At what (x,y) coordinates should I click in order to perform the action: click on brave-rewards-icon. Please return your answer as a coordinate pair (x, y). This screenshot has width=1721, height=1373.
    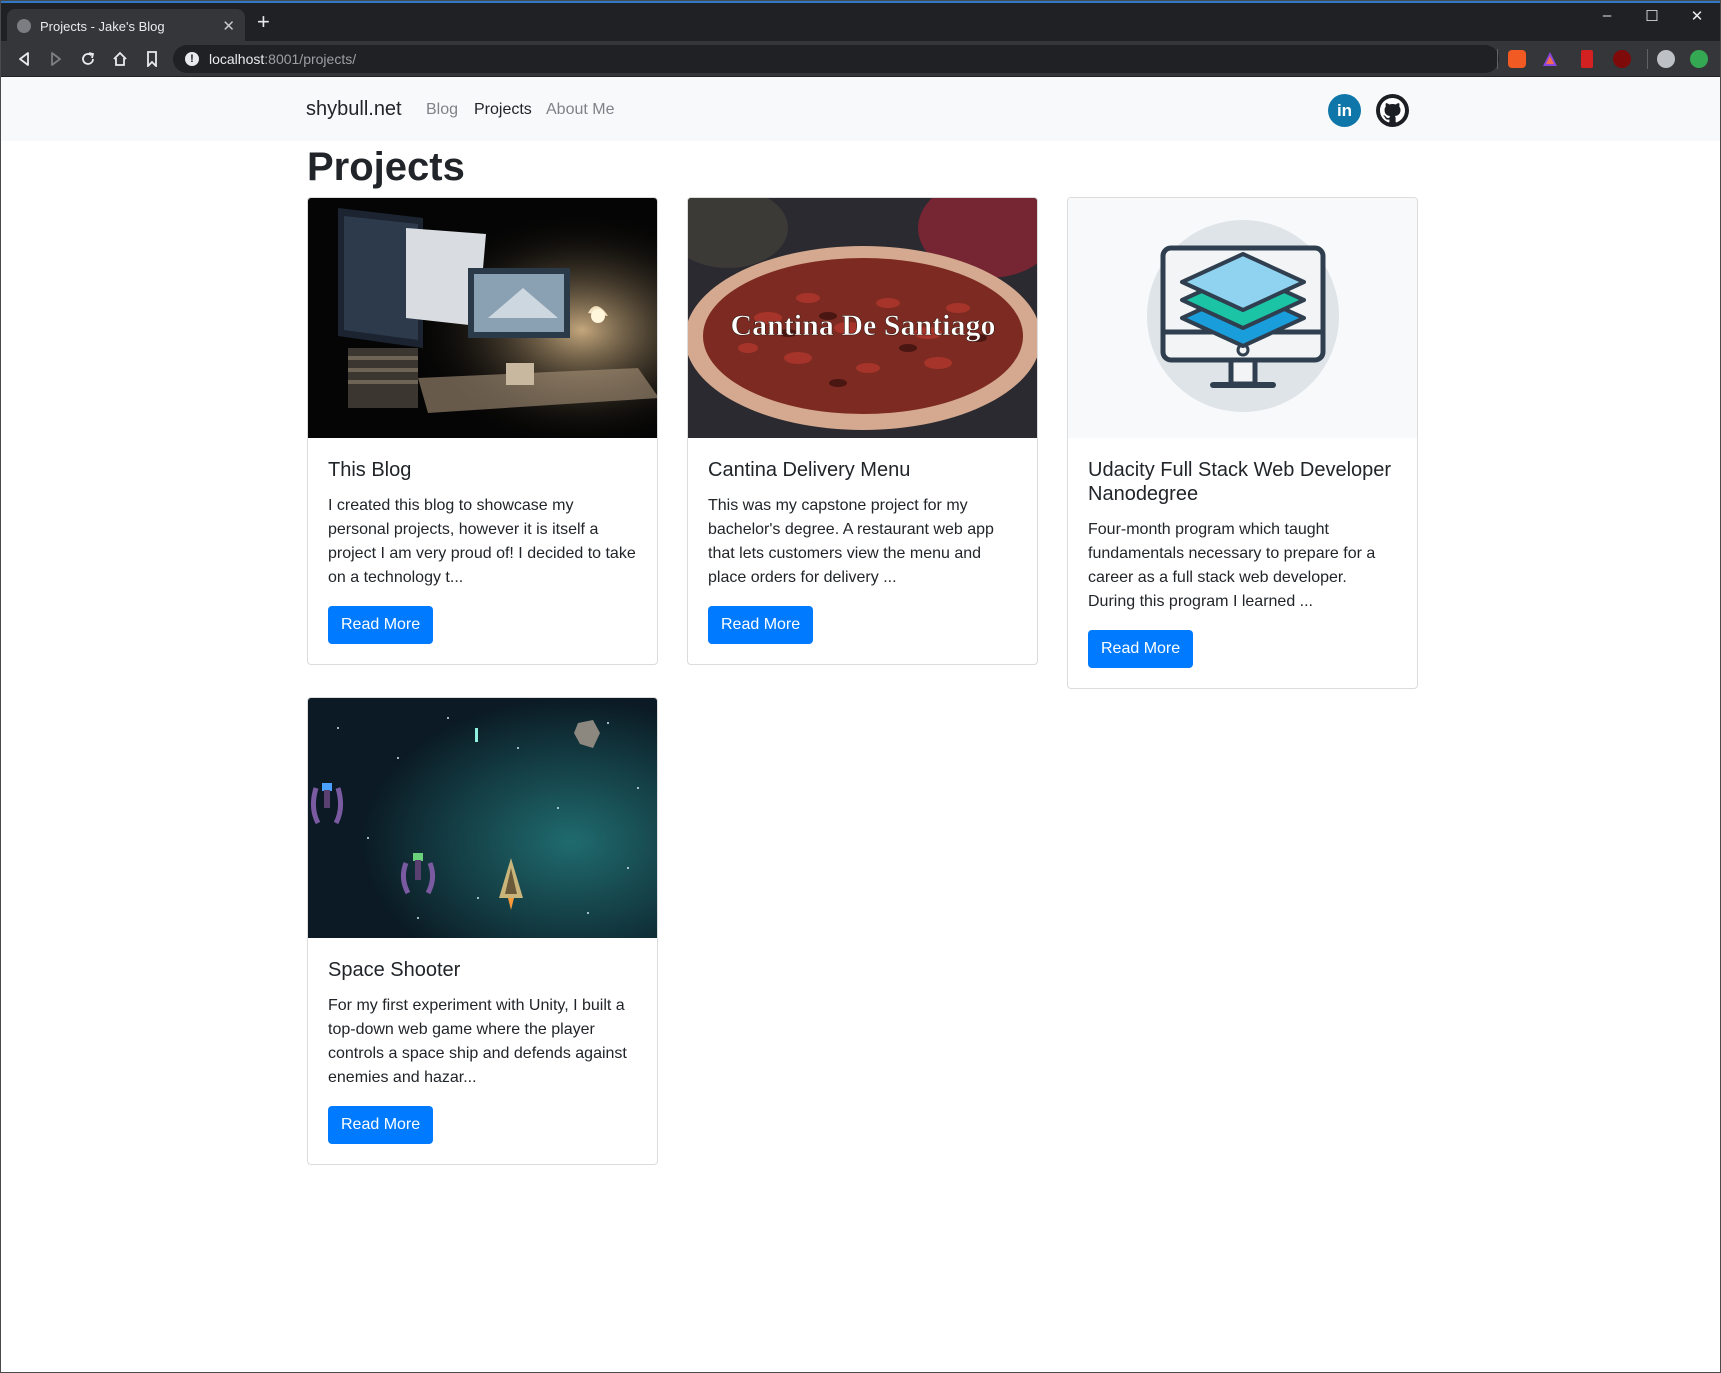
    Looking at the image, I should click on (1550, 59).